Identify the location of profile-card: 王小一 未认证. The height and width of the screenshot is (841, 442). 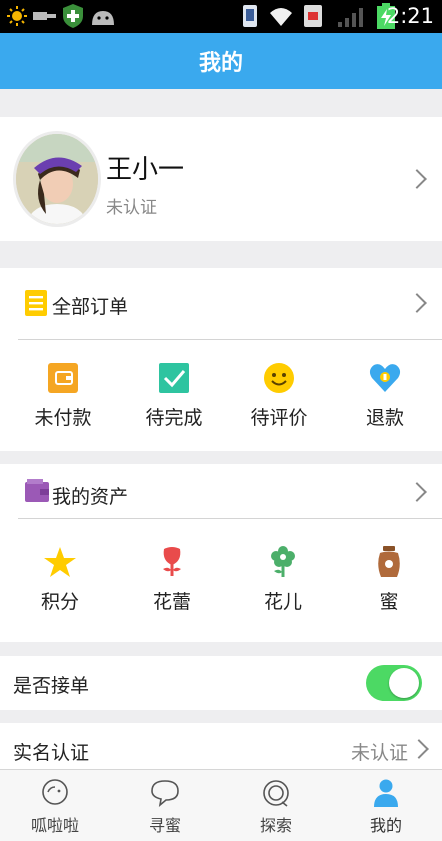
(221, 179).